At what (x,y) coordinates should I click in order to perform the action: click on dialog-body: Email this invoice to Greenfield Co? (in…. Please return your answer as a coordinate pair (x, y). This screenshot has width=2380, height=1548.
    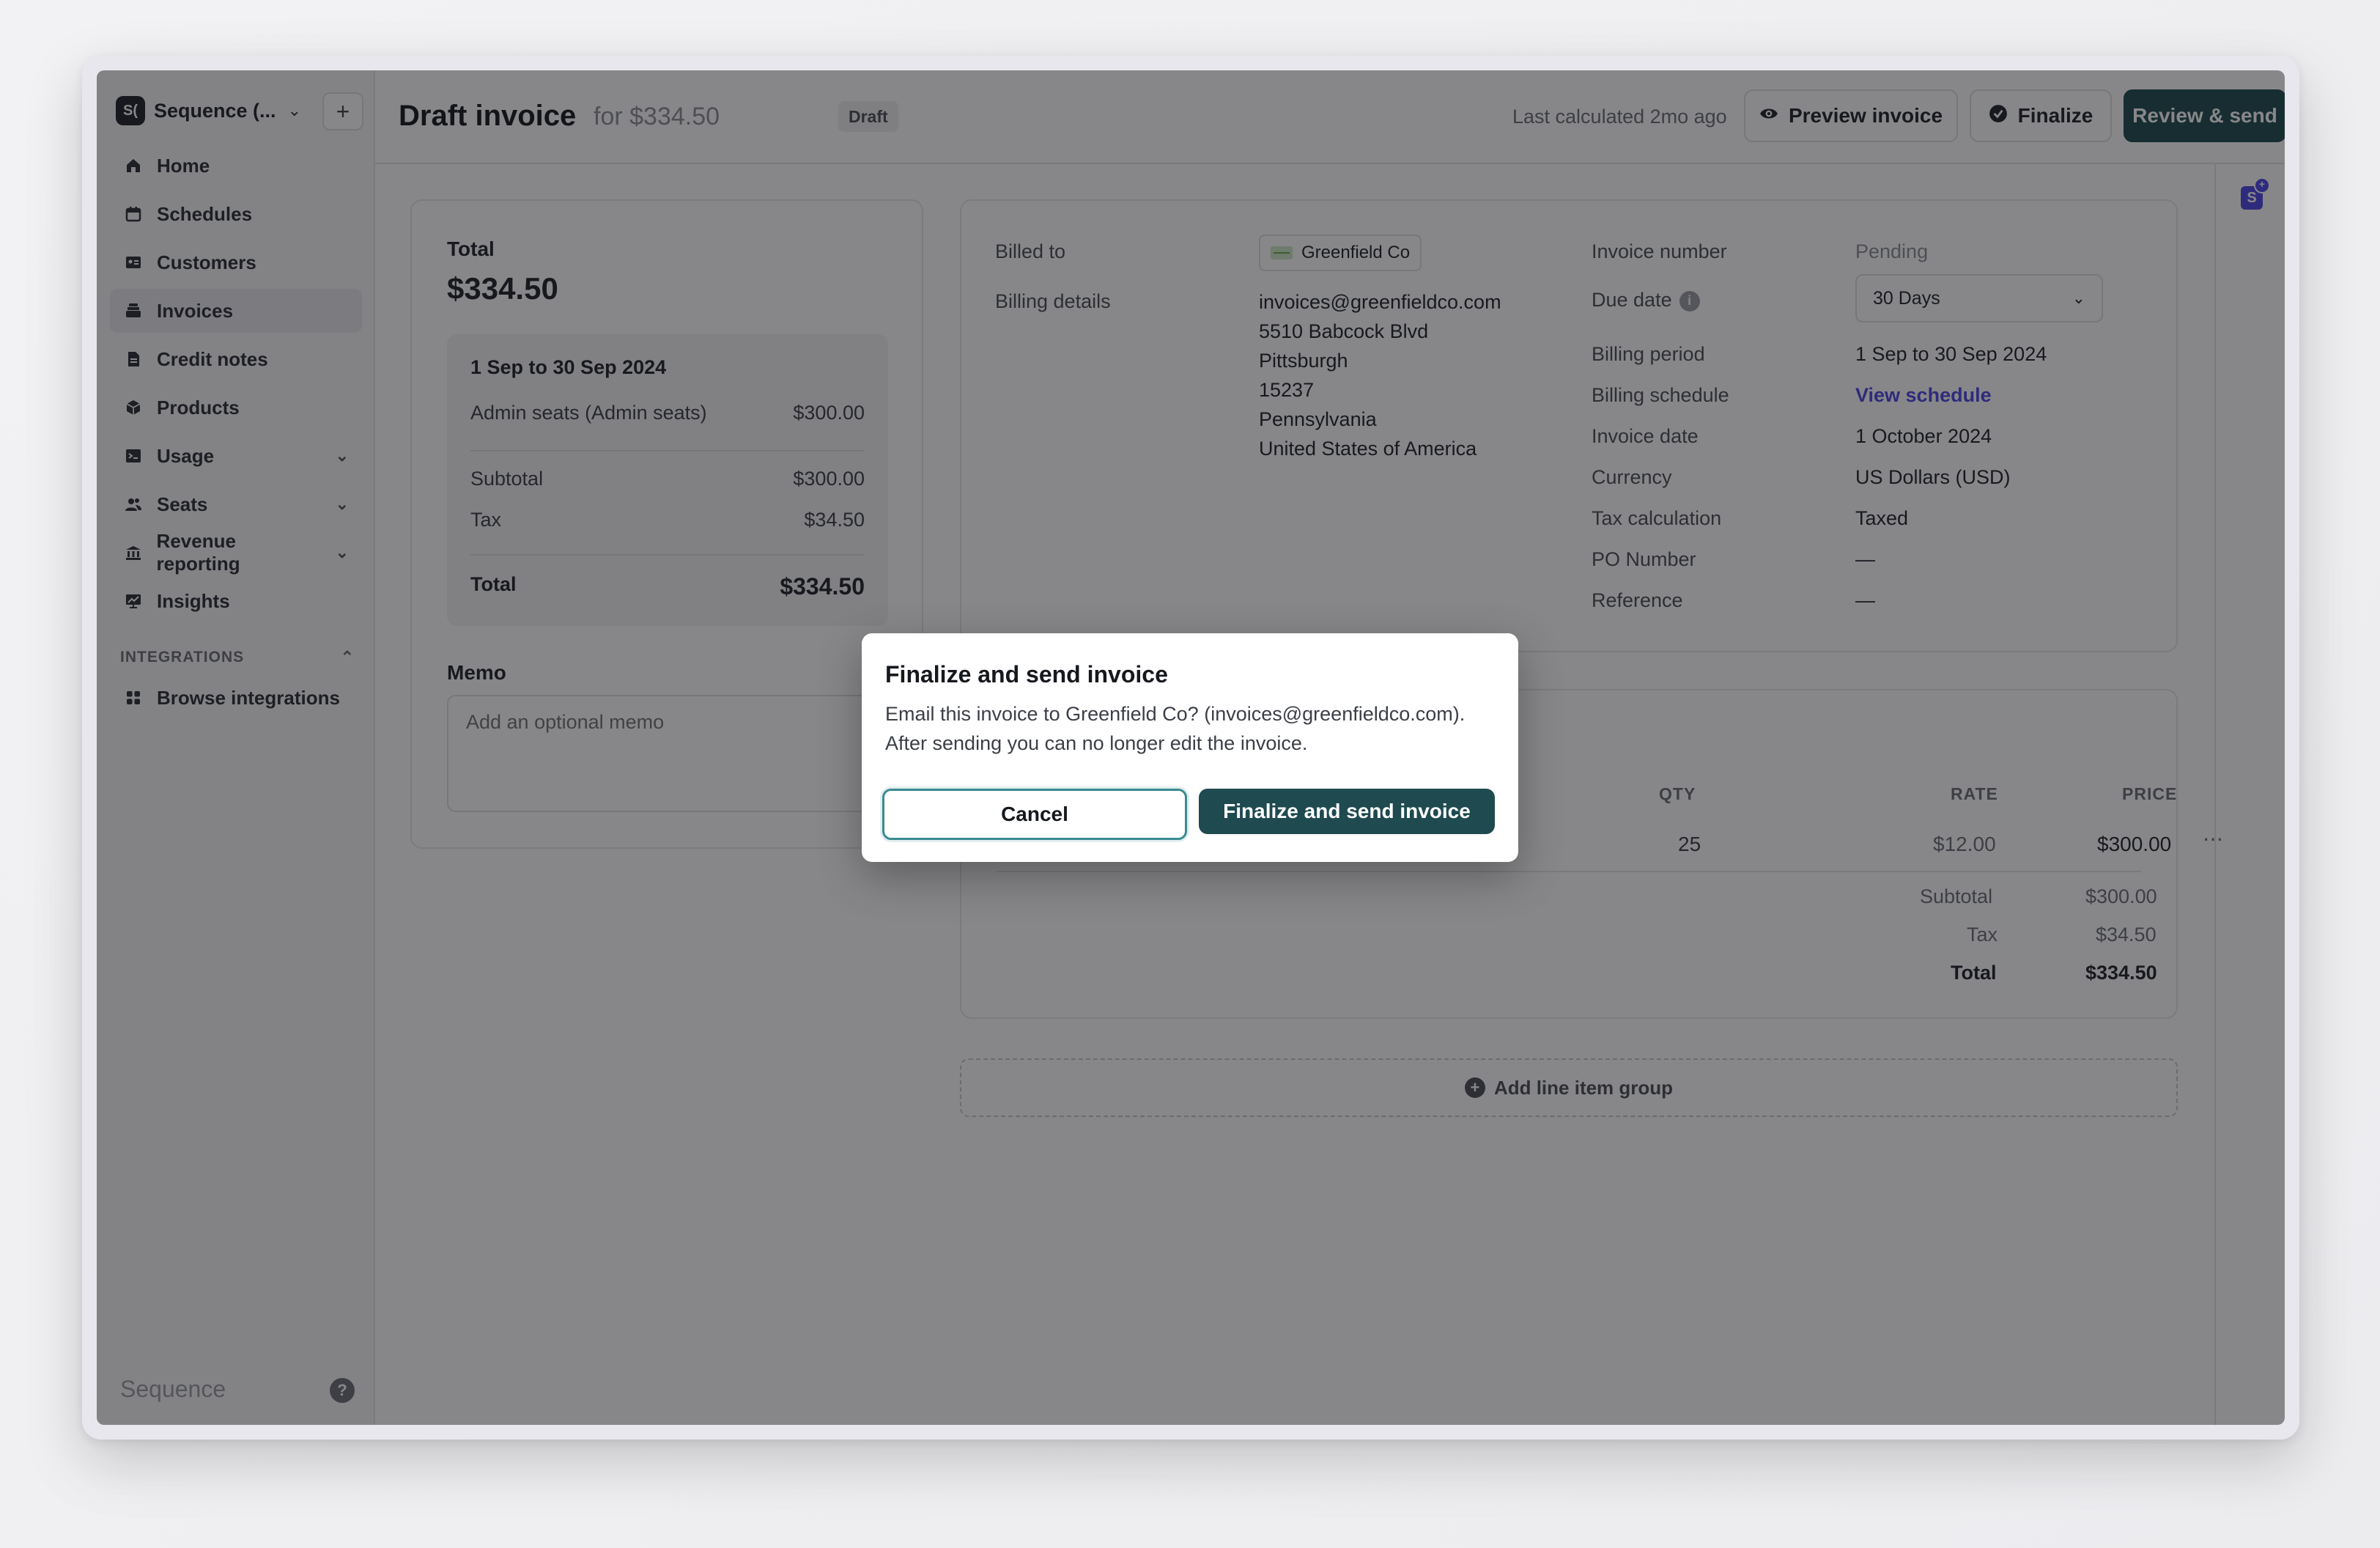
    Looking at the image, I should click on (1193, 728).